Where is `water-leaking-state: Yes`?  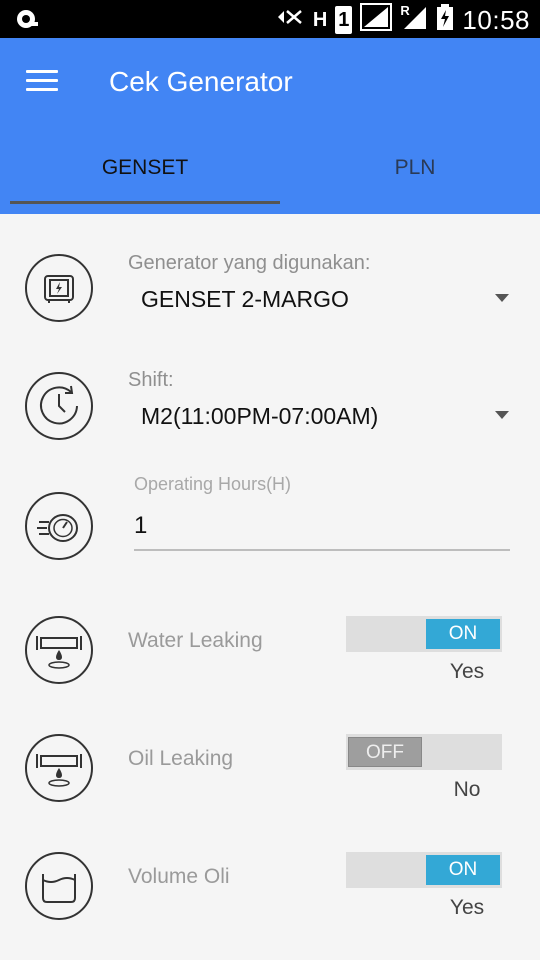 water-leaking-state: Yes is located at coordinates (467, 671).